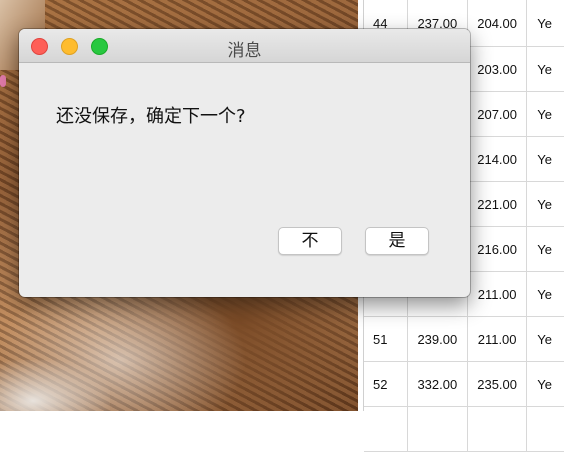 This screenshot has width=564, height=452. Describe the element at coordinates (497, 23) in the screenshot. I see `table-cell: 204.00` at that location.